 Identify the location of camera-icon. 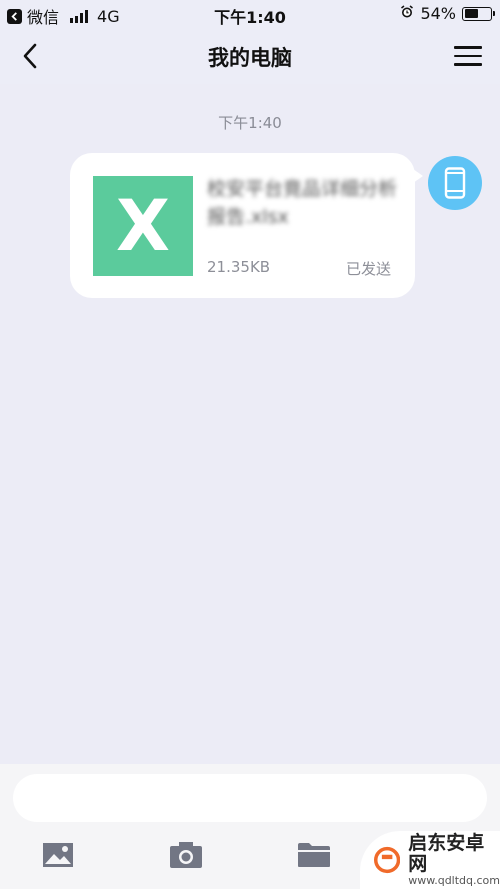
(186, 855).